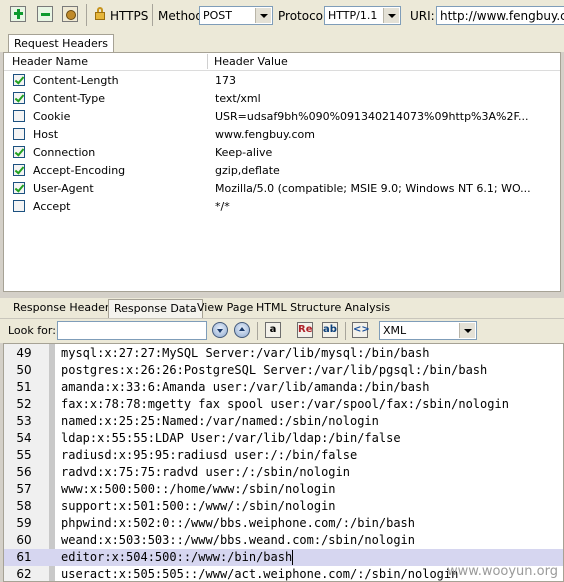  Describe the element at coordinates (45, 14) in the screenshot. I see `remove-header-button` at that location.